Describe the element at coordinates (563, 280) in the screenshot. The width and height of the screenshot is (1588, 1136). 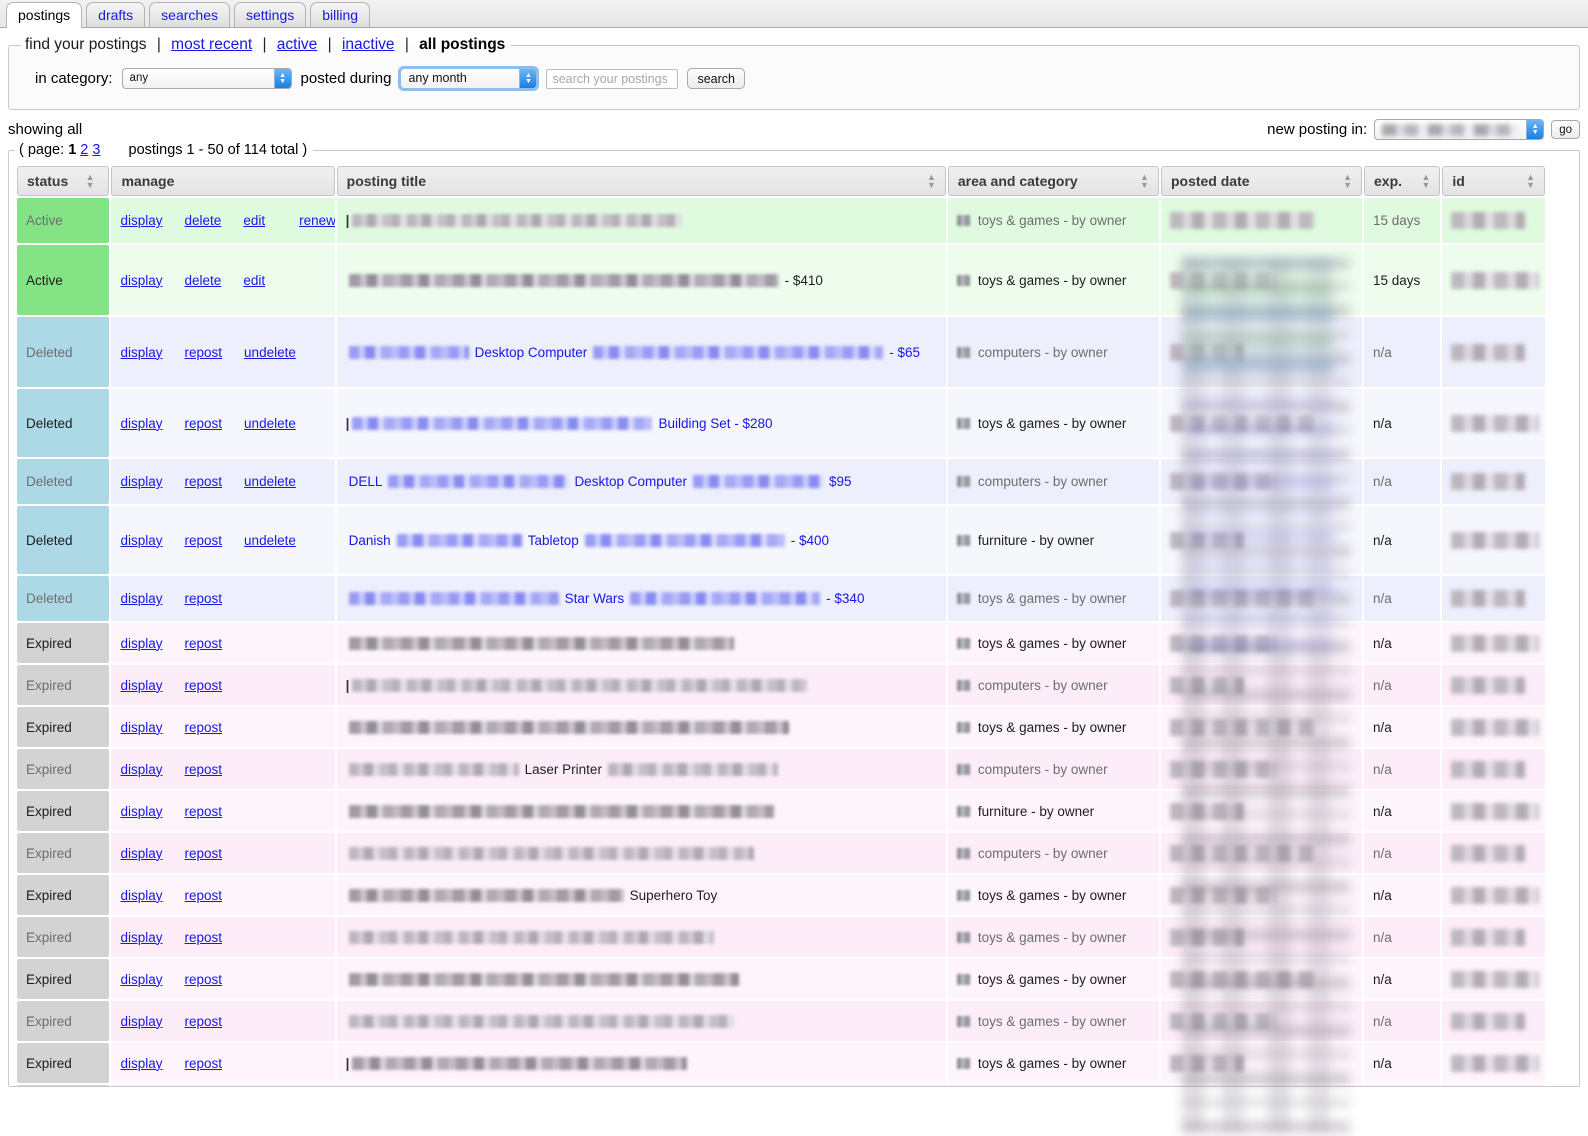
I see `redacted-title-text` at that location.